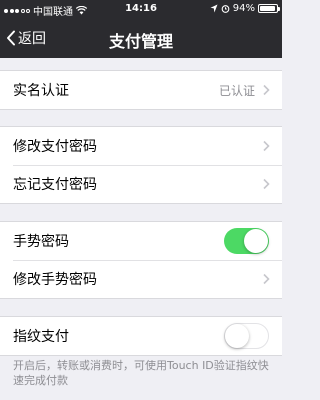 Image resolution: width=320 pixels, height=400 pixels. Describe the element at coordinates (140, 41) in the screenshot. I see `page-title: 支付管理` at that location.